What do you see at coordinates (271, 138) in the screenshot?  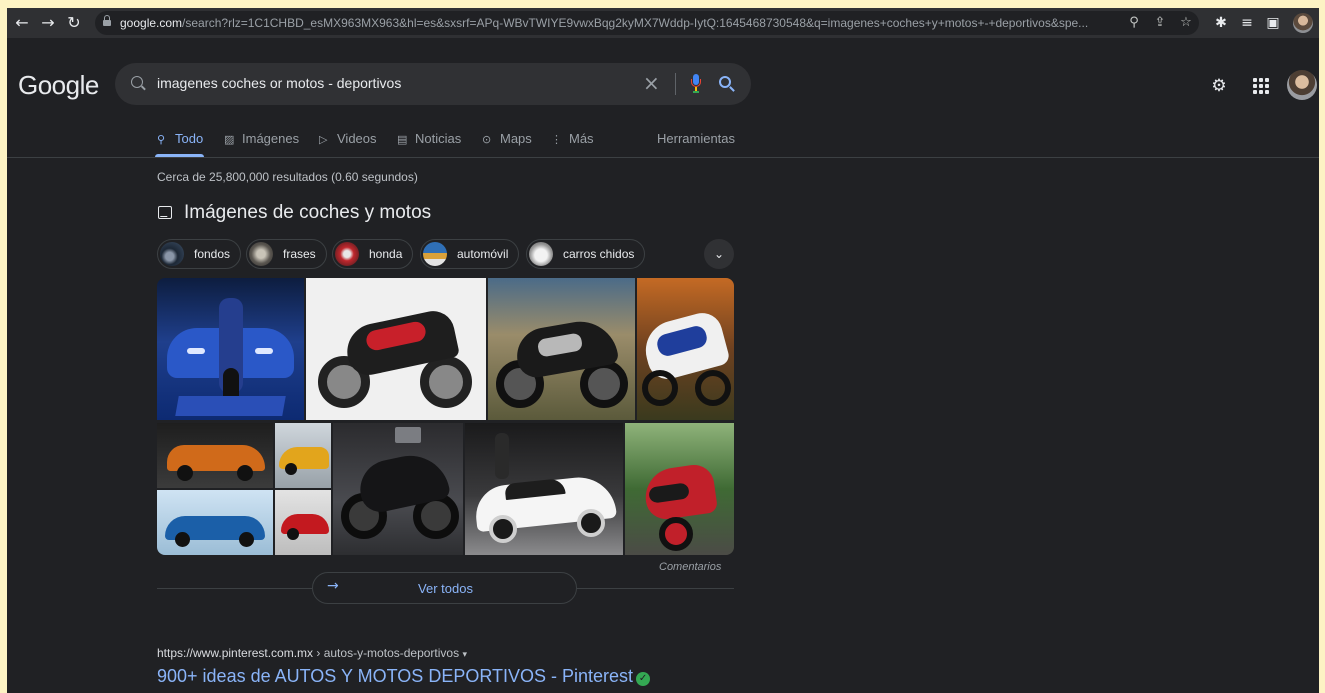 I see `tab-label: Imágenes` at bounding box center [271, 138].